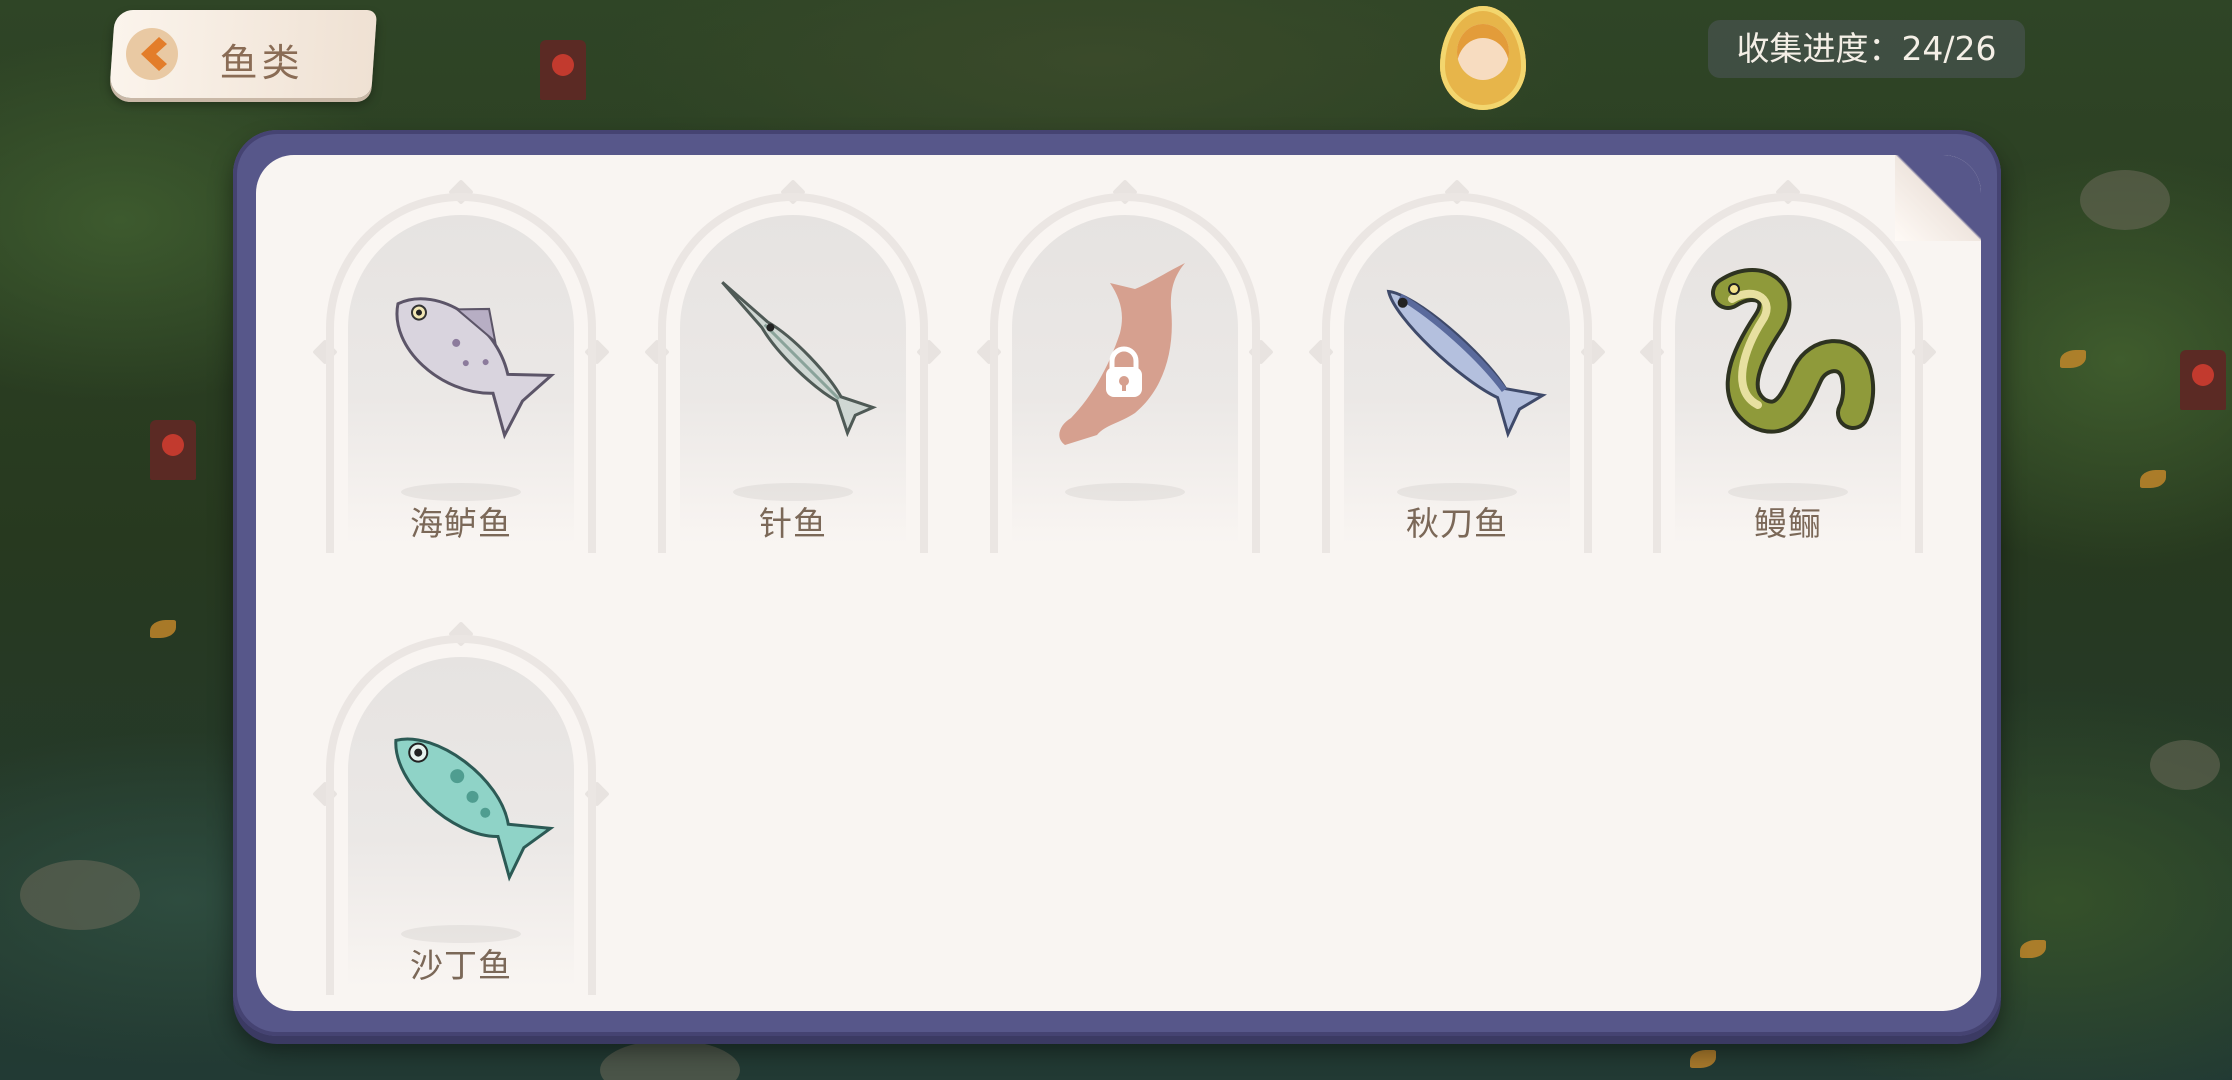 The image size is (2232, 1080). What do you see at coordinates (1457, 353) in the screenshot?
I see `saury-icon` at bounding box center [1457, 353].